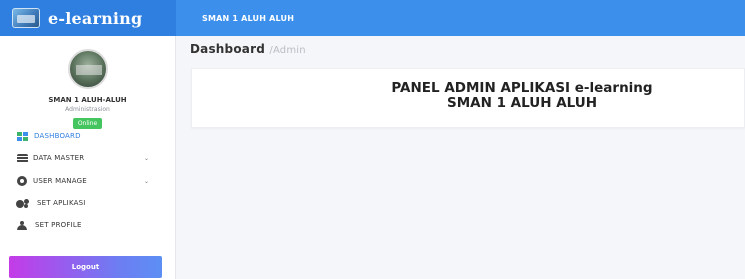  I want to click on top-navbar: e-learning SMAN 1 ALUH ALUH, so click(372, 18).